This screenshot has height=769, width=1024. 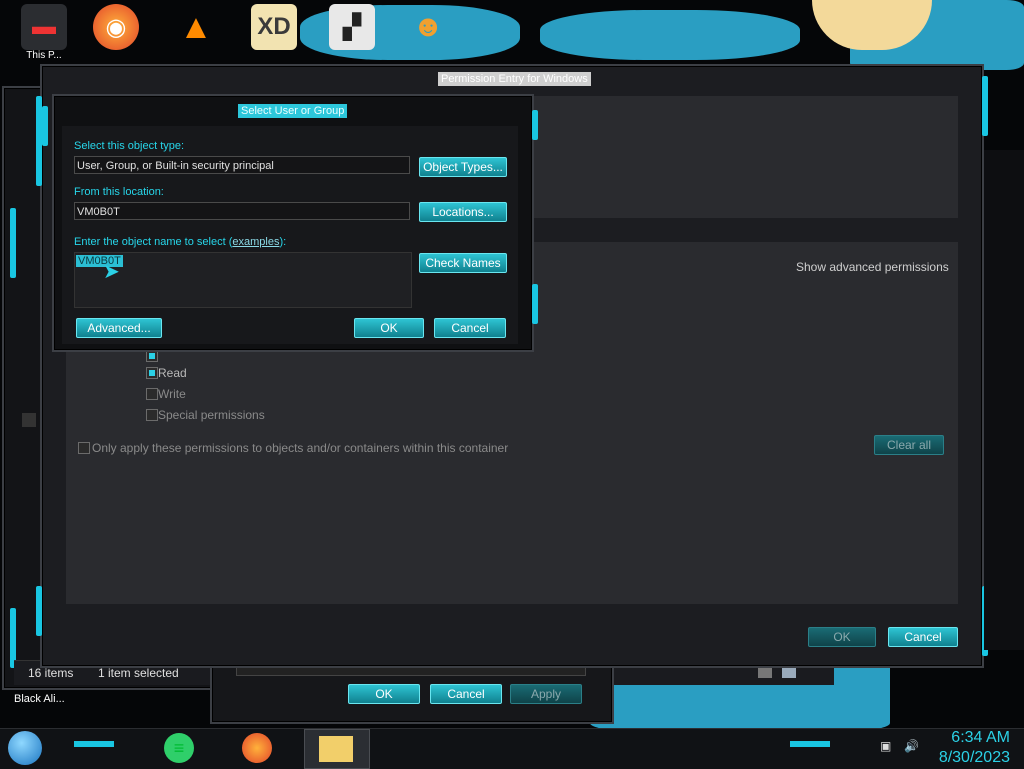 I want to click on perm-special-checkbox, so click(x=152, y=415).